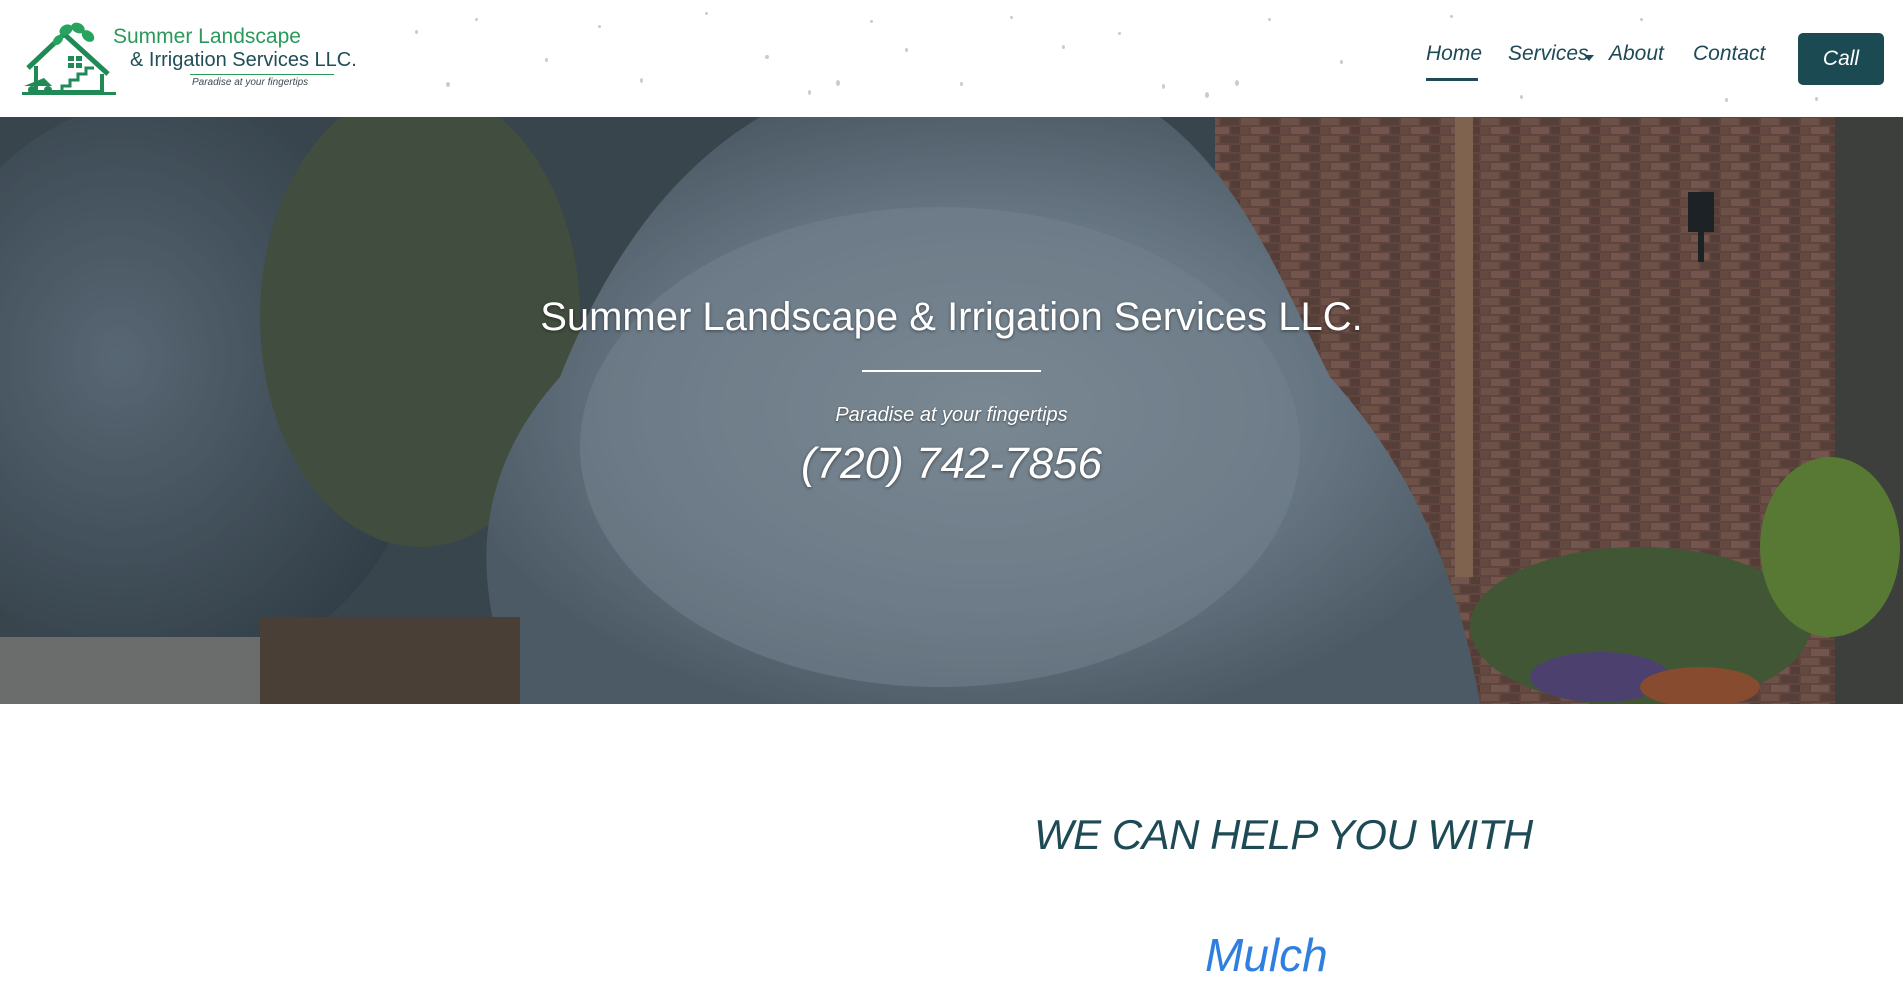 The width and height of the screenshot is (1903, 982). I want to click on service-item-mulch: Mulch, so click(1266, 955).